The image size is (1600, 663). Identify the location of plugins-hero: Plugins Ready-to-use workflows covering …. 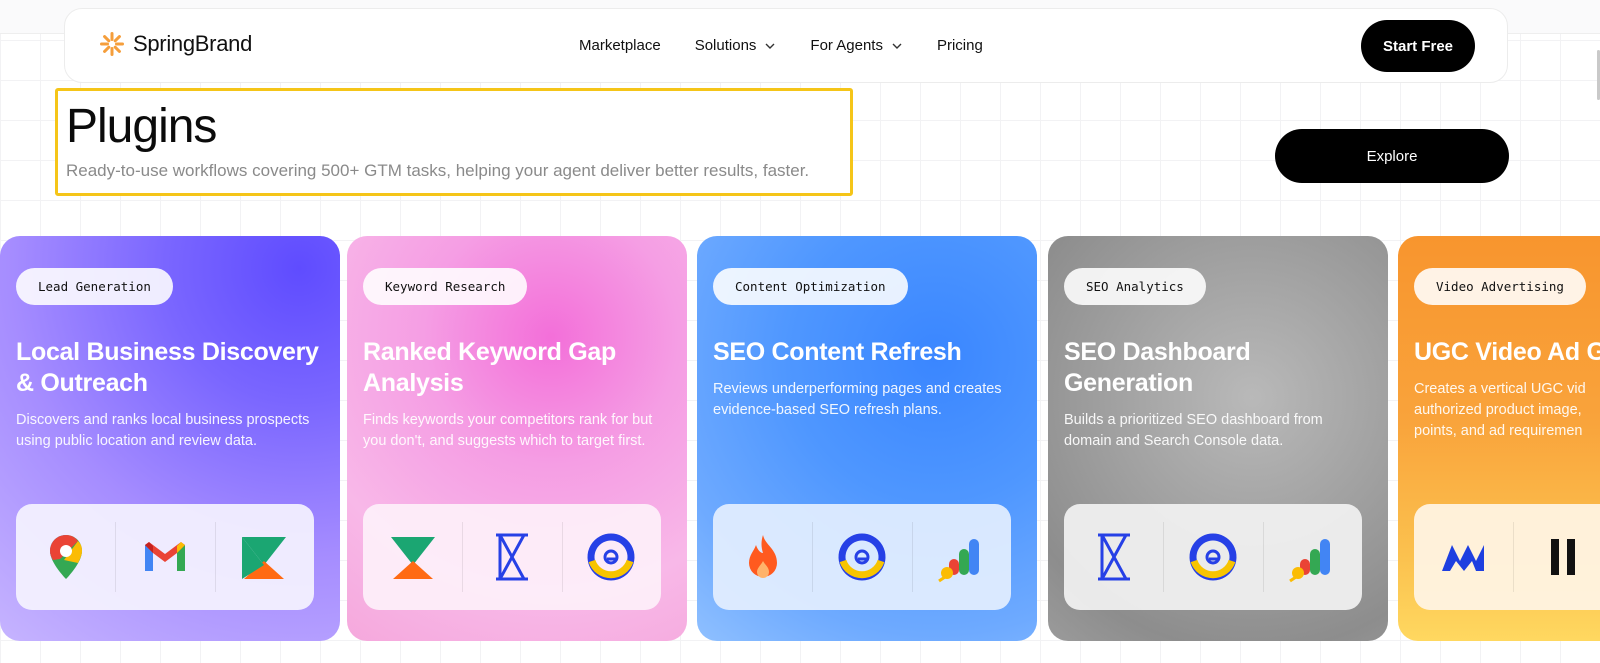
(454, 142).